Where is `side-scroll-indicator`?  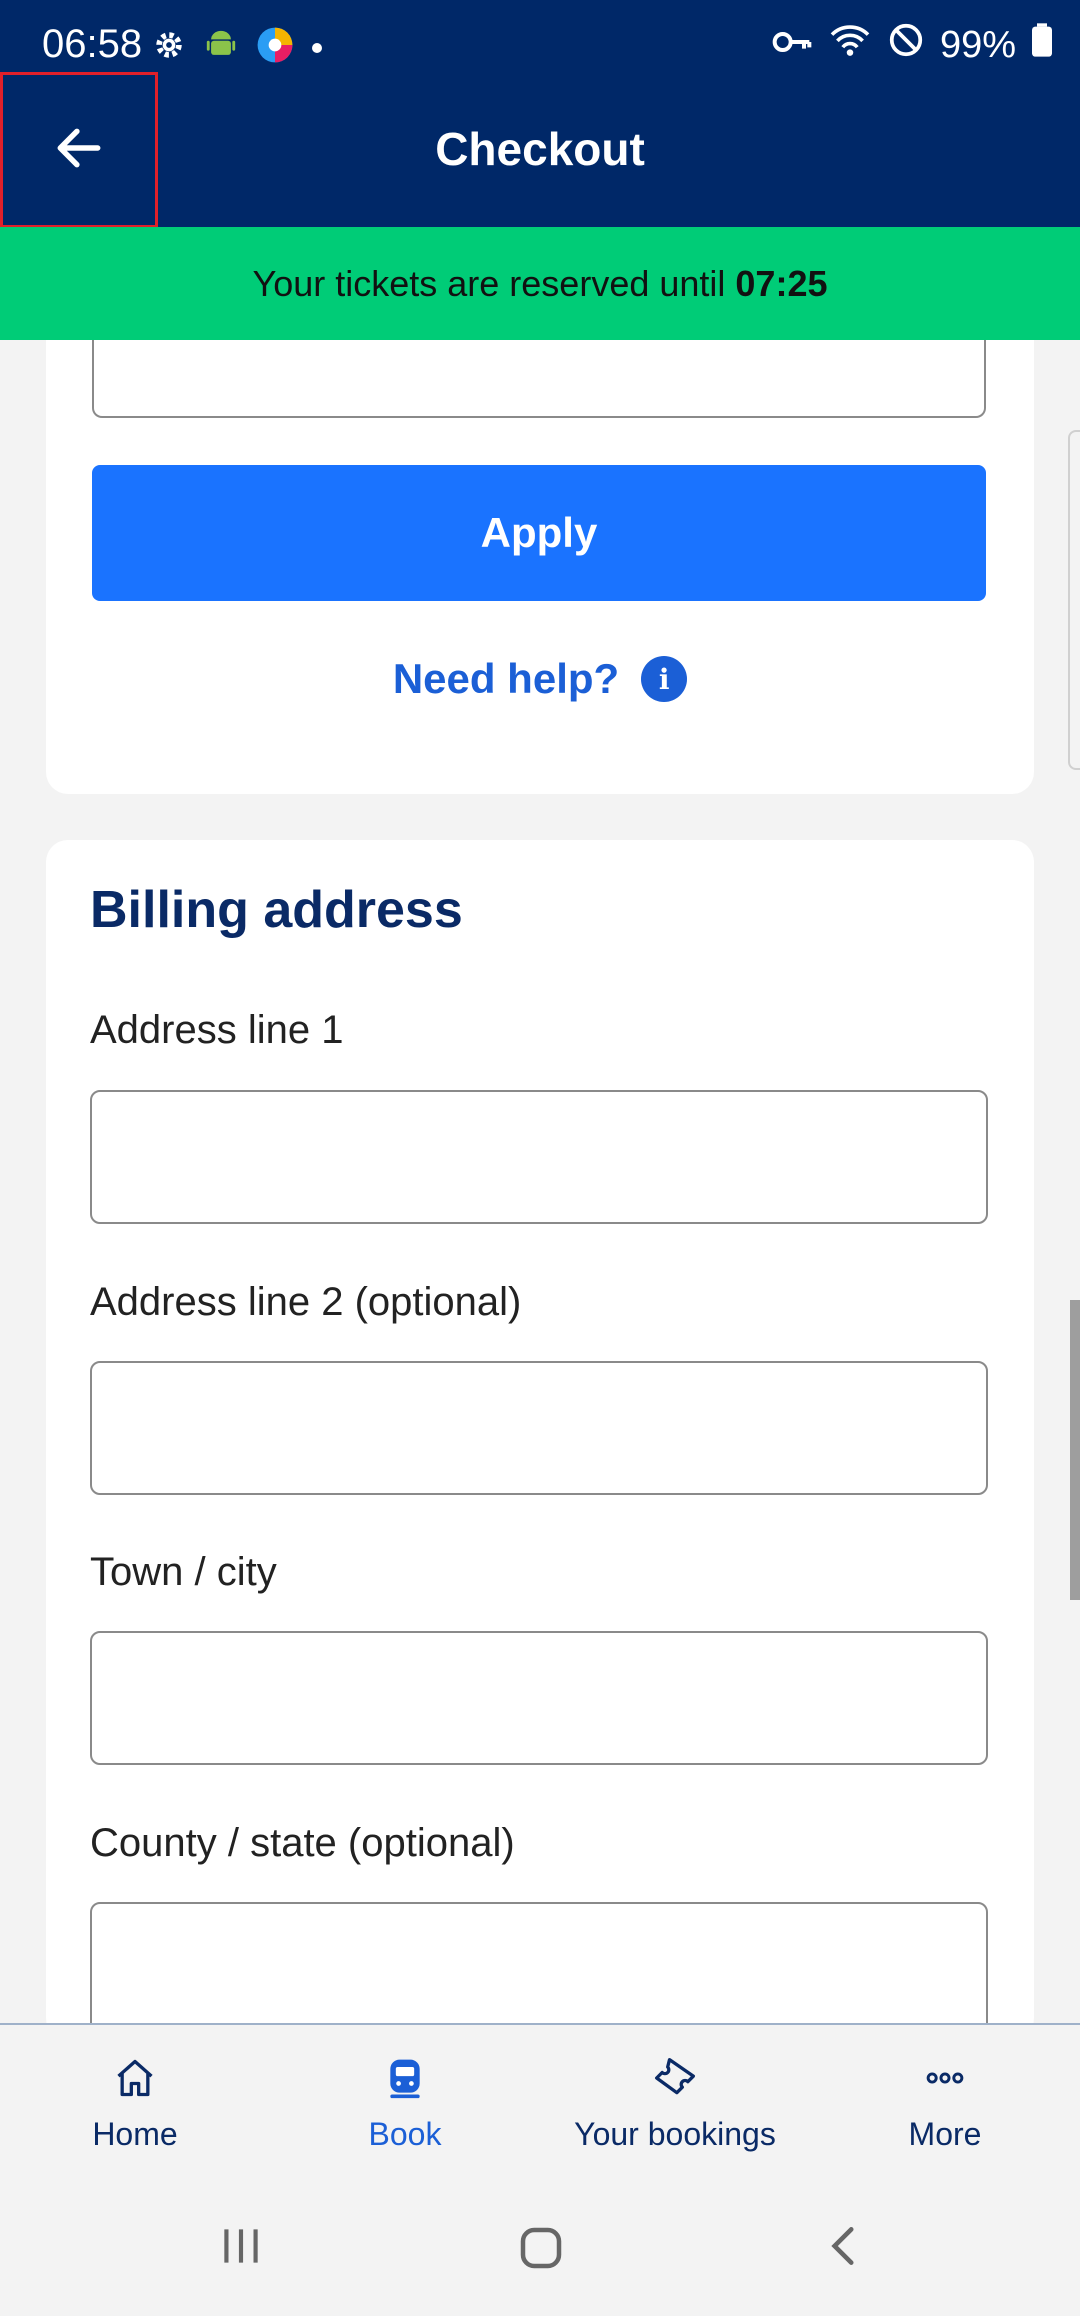 side-scroll-indicator is located at coordinates (1074, 600).